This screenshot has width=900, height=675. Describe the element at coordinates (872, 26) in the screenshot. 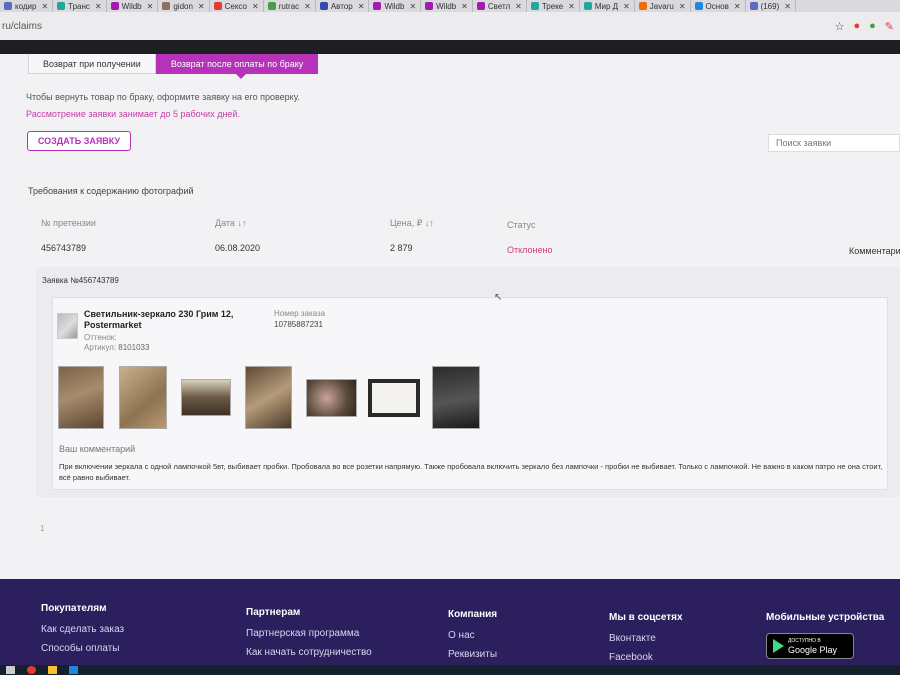

I see `extension-icon: ●` at that location.